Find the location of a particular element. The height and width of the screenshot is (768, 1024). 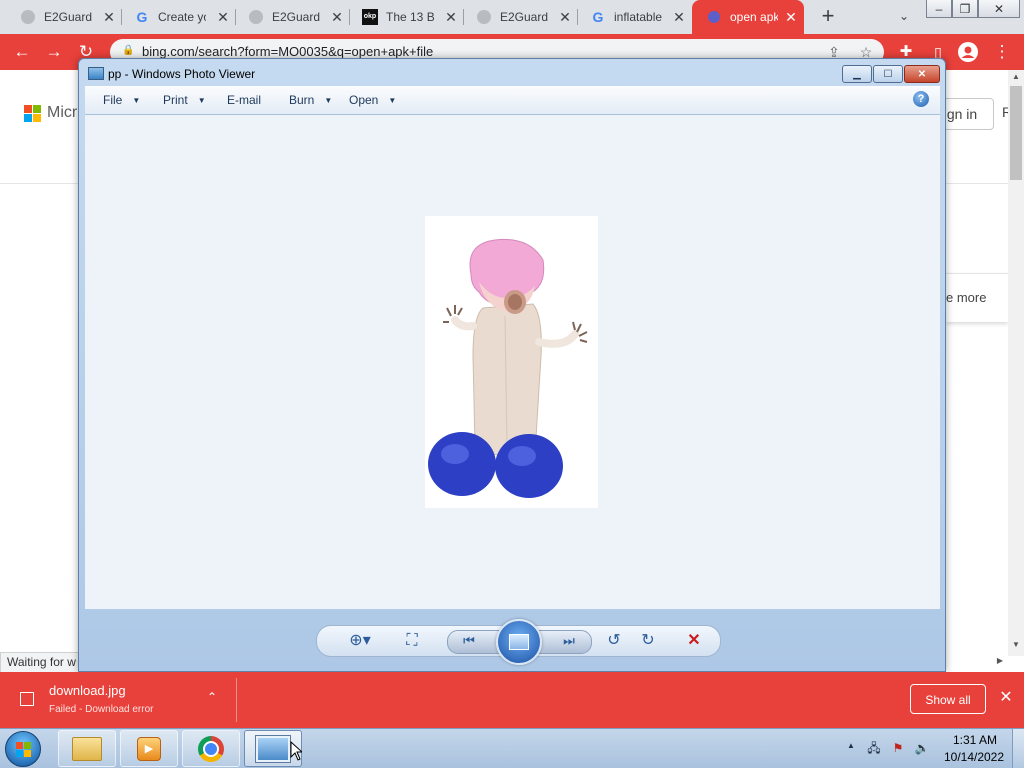

window-minimize-icon: ‒ is located at coordinates (939, 9).